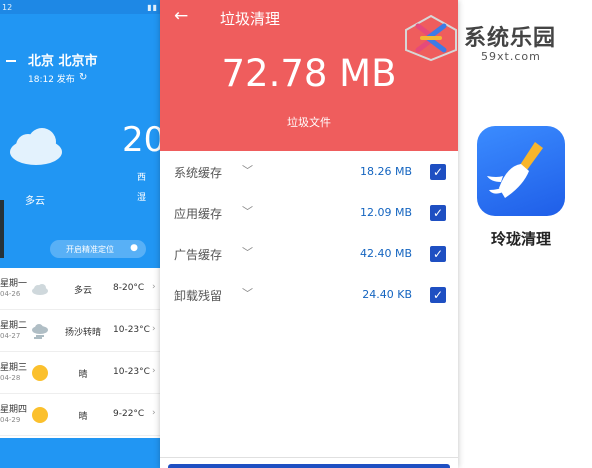 The width and height of the screenshot is (592, 468). I want to click on page-title: 垃圾清理, so click(250, 19).